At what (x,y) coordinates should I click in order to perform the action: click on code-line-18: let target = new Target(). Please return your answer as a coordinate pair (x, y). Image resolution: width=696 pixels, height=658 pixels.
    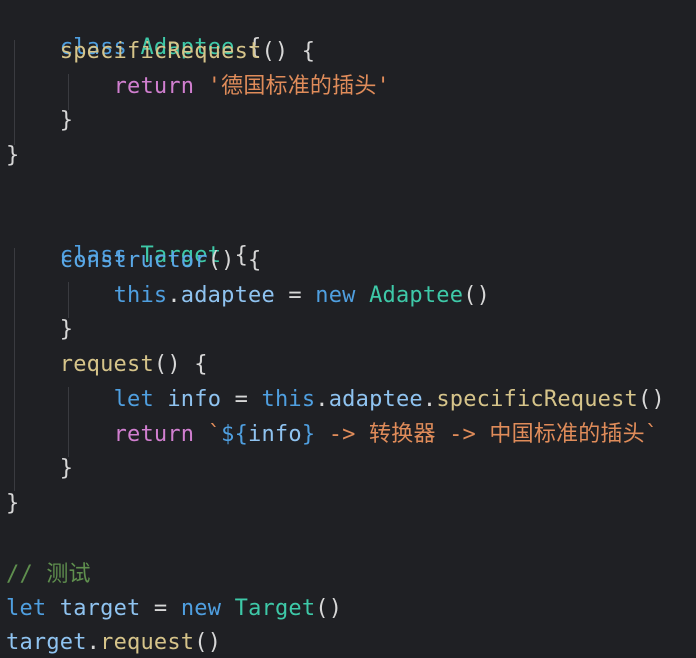
    Looking at the image, I should click on (174, 609).